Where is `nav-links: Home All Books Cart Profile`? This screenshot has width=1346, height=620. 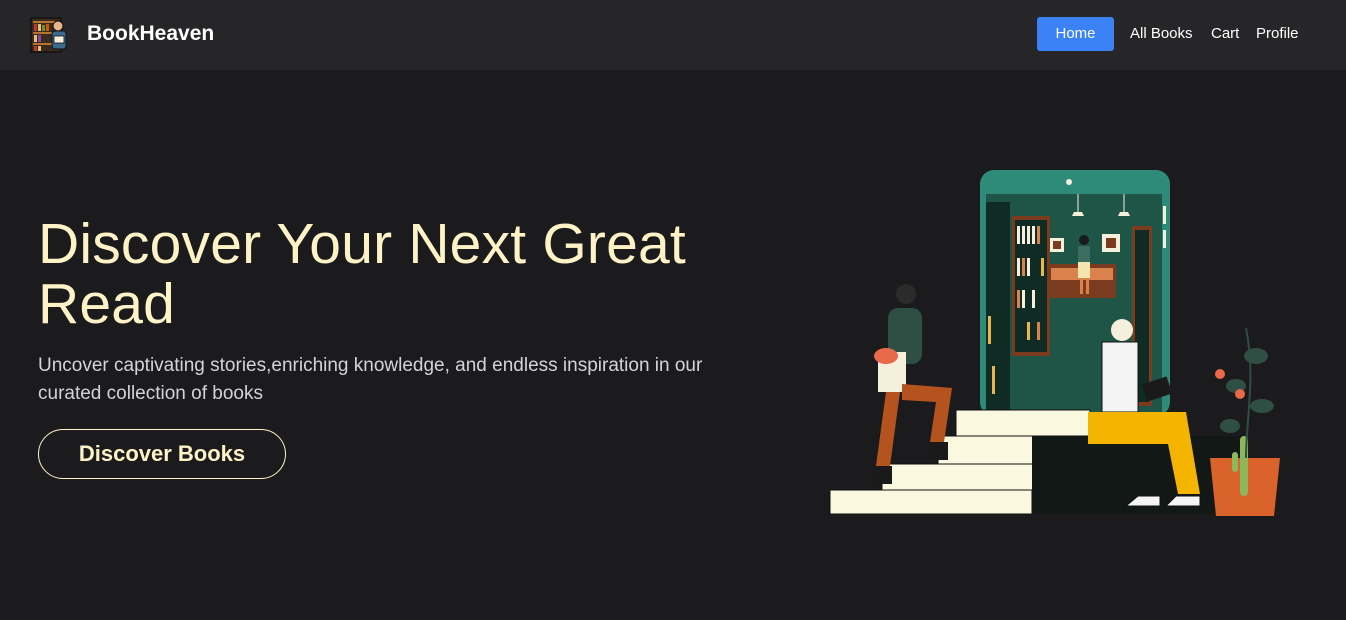 nav-links: Home All Books Cart Profile is located at coordinates (673, 34).